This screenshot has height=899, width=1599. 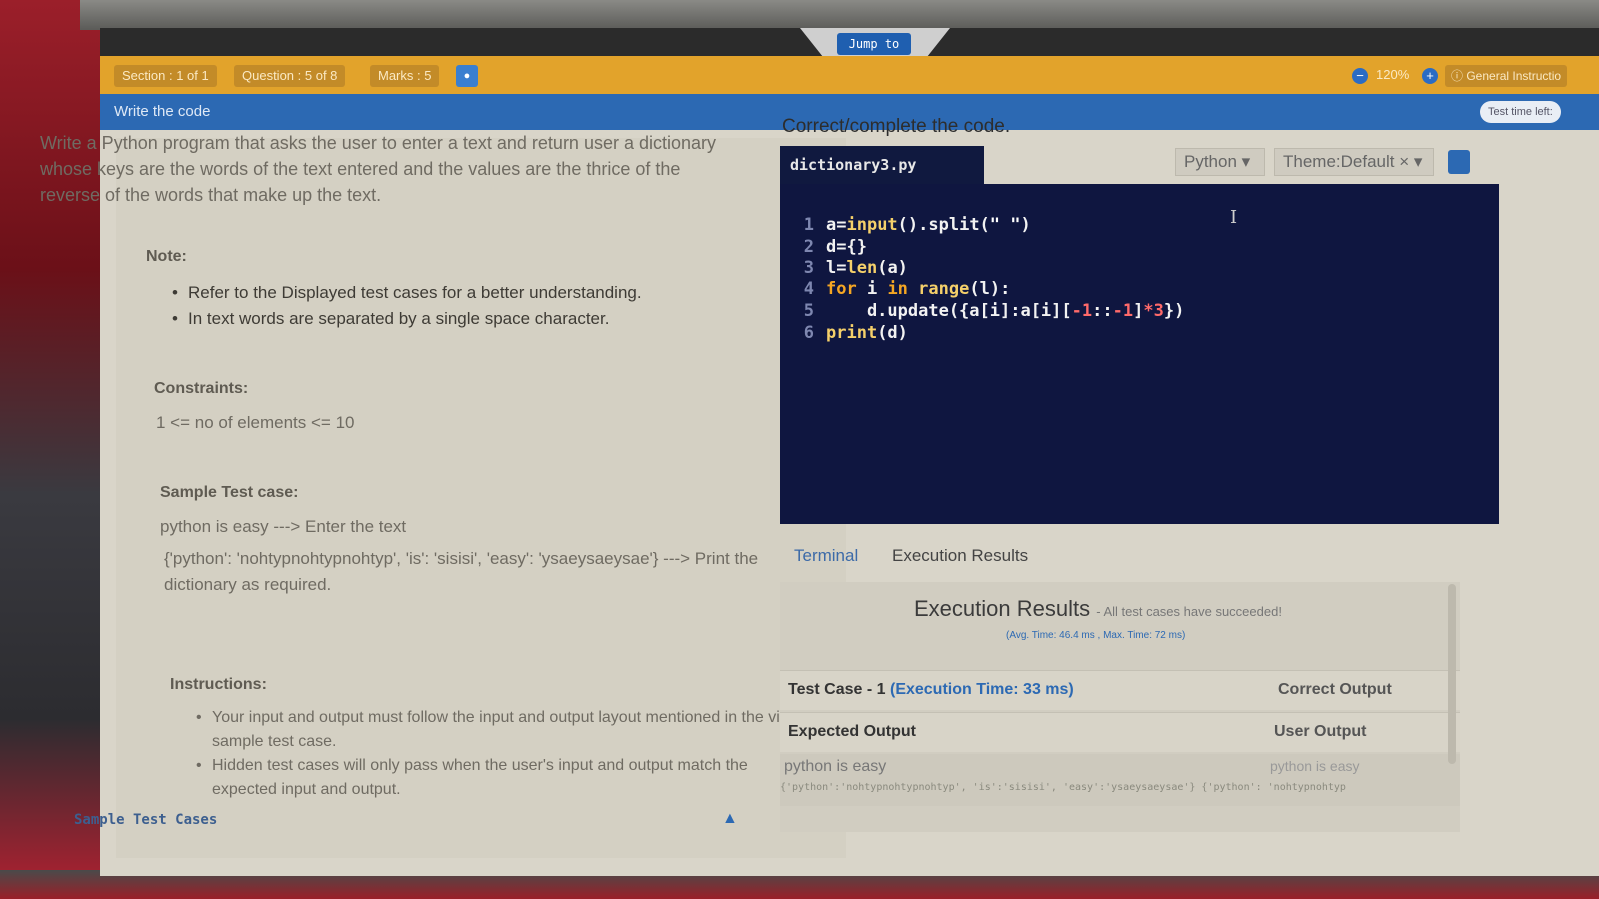 I want to click on user-input: python is easy, so click(x=1315, y=766).